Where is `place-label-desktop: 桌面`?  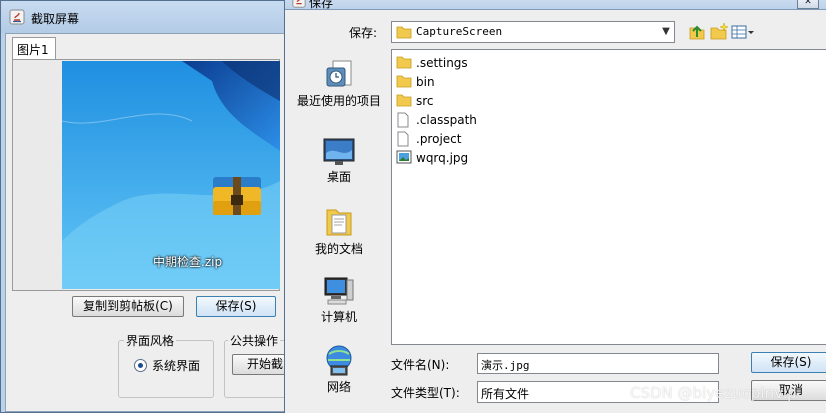 place-label-desktop: 桌面 is located at coordinates (338, 177).